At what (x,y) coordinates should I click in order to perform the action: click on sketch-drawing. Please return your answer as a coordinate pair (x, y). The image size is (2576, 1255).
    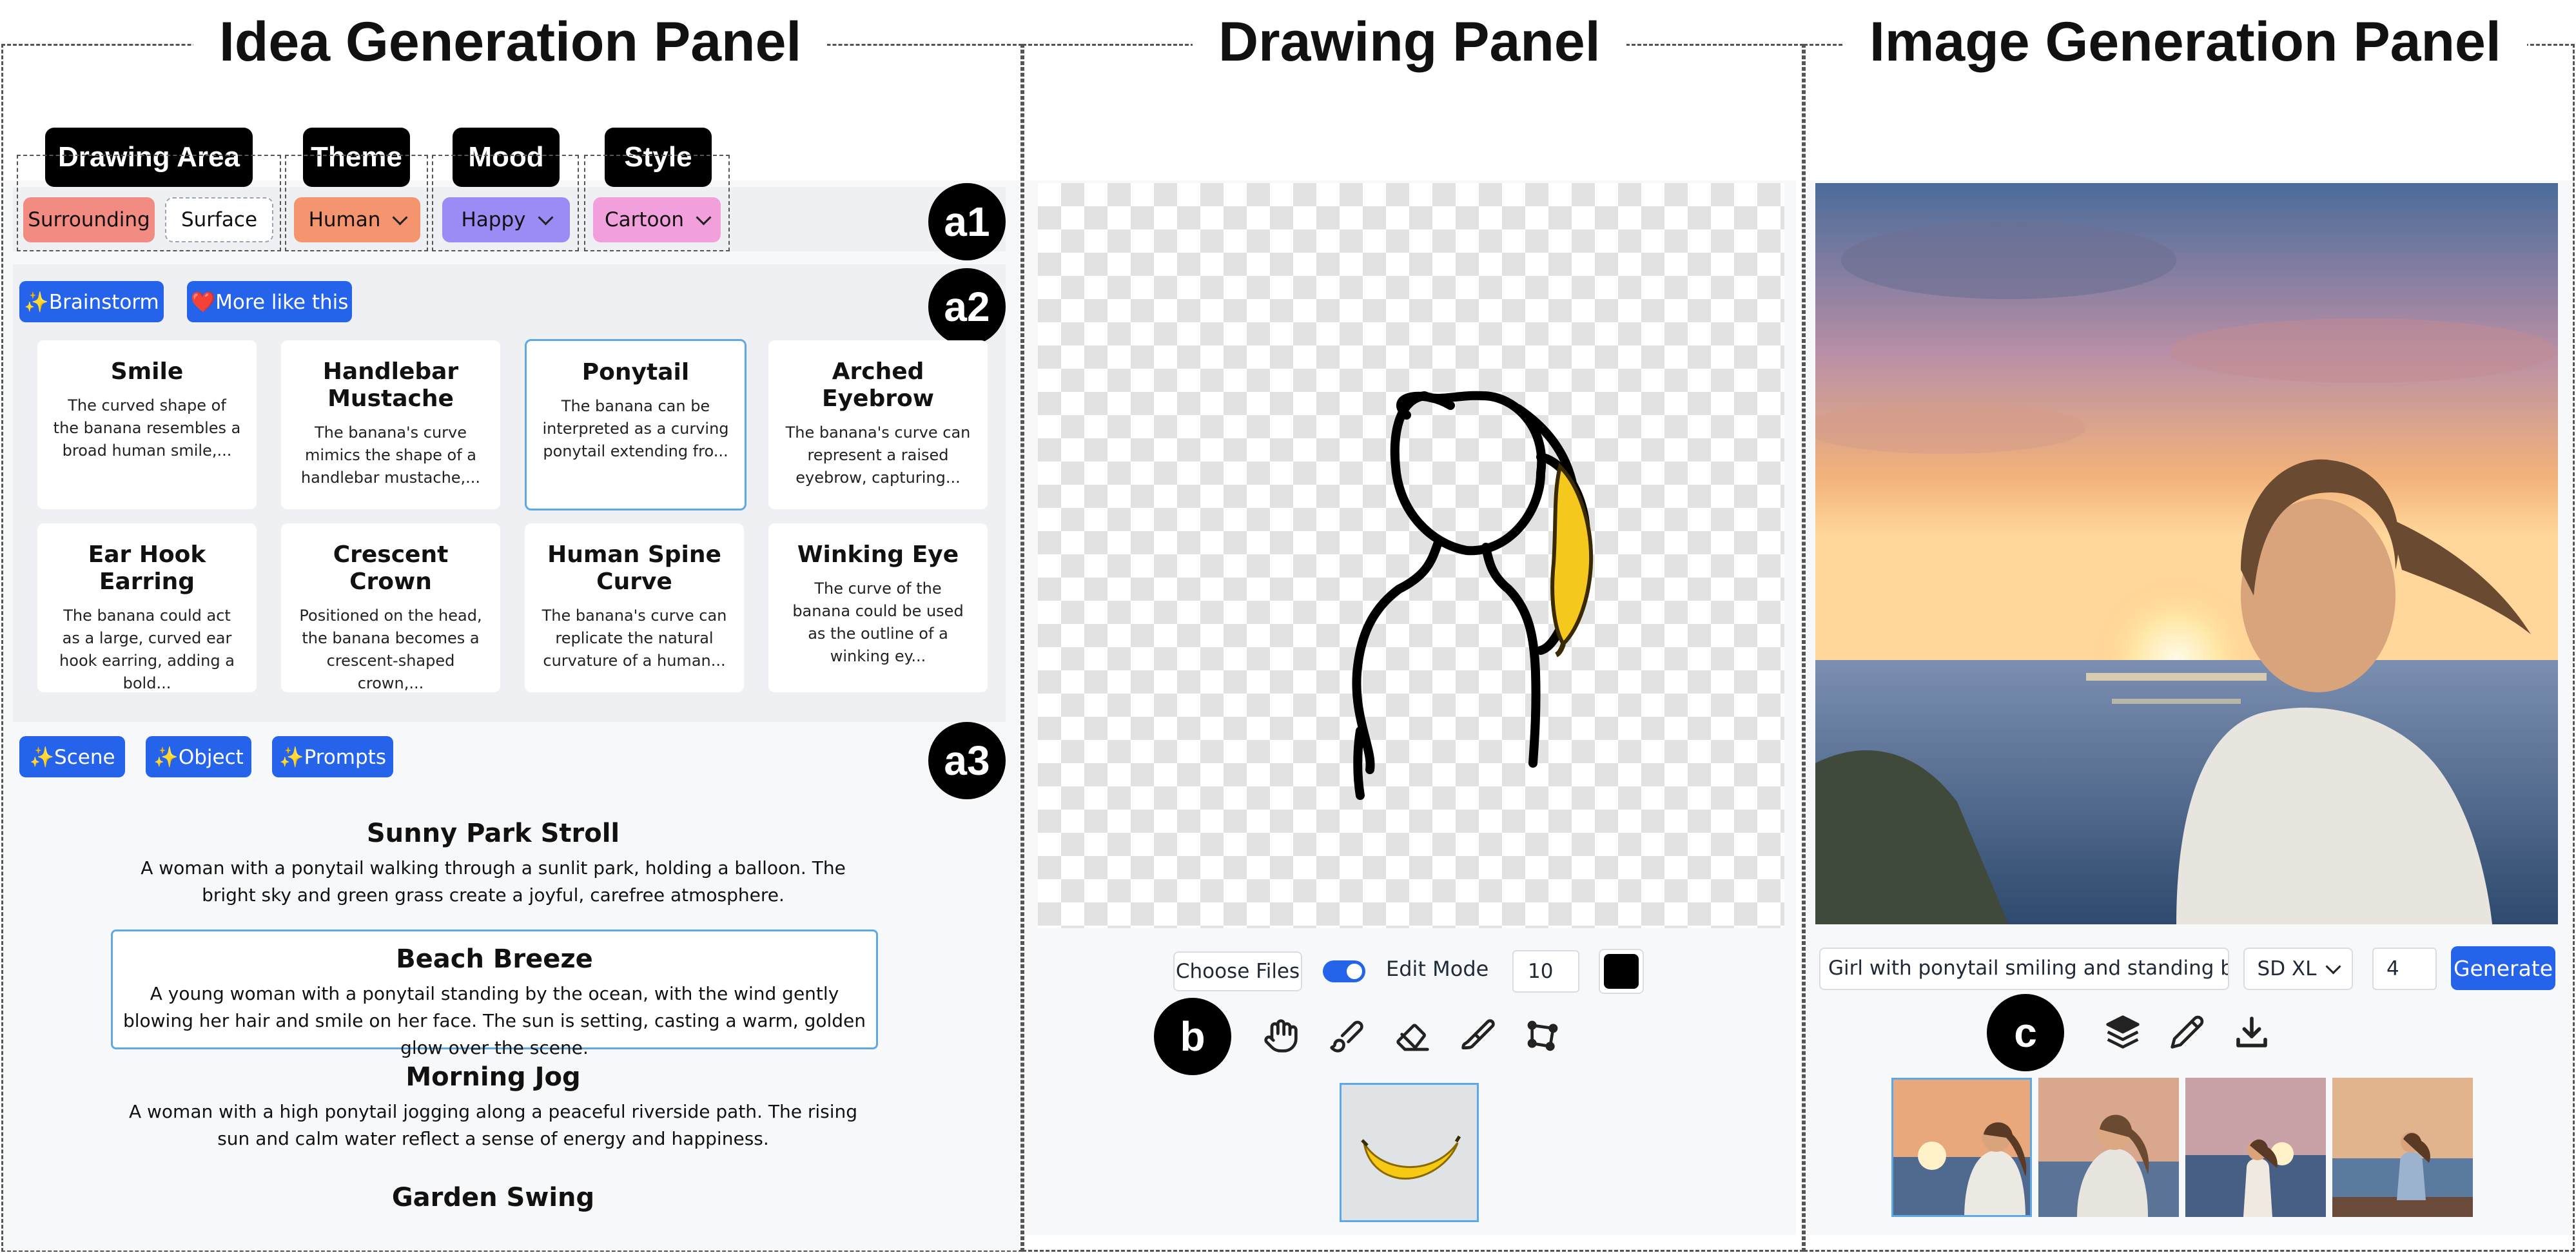
    Looking at the image, I should click on (1473, 595).